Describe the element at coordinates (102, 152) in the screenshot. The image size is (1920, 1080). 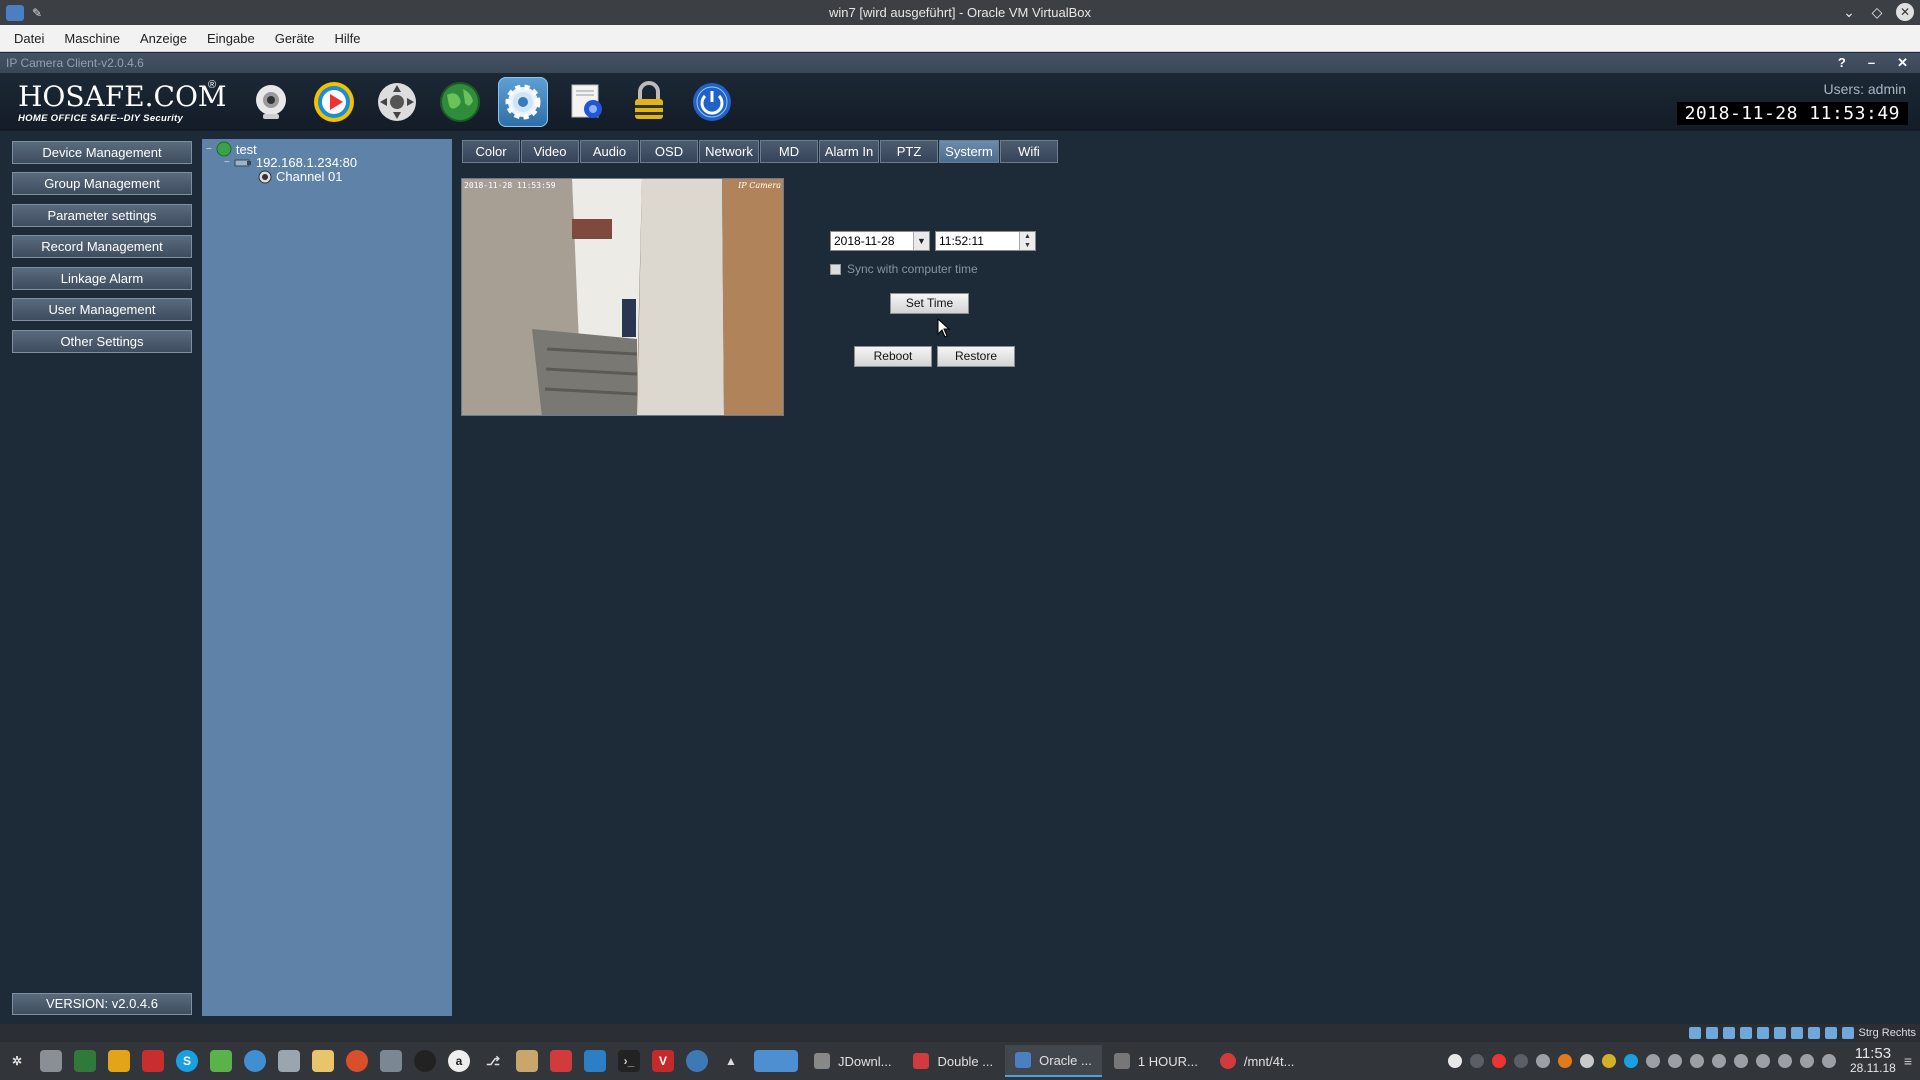
I see `nav-device-management: Device Management` at that location.